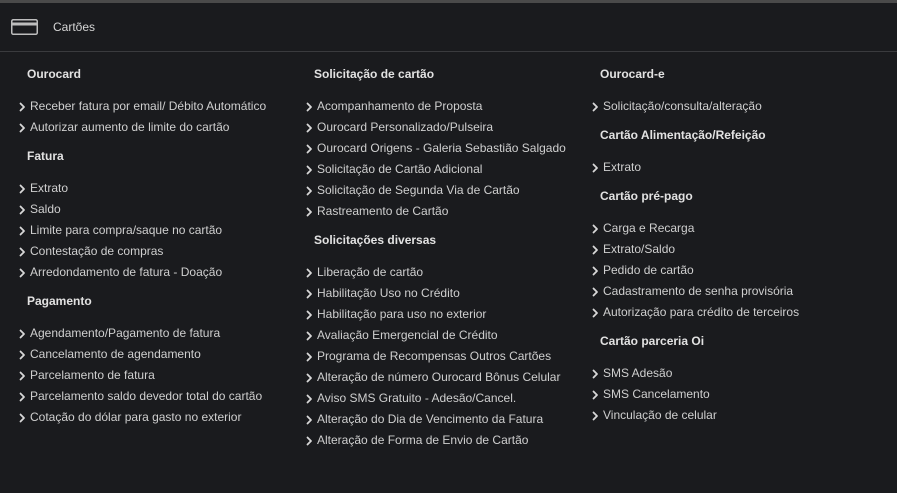 The image size is (897, 493). What do you see at coordinates (92, 374) in the screenshot?
I see `menu-item-label: Parcelamento de fatura` at bounding box center [92, 374].